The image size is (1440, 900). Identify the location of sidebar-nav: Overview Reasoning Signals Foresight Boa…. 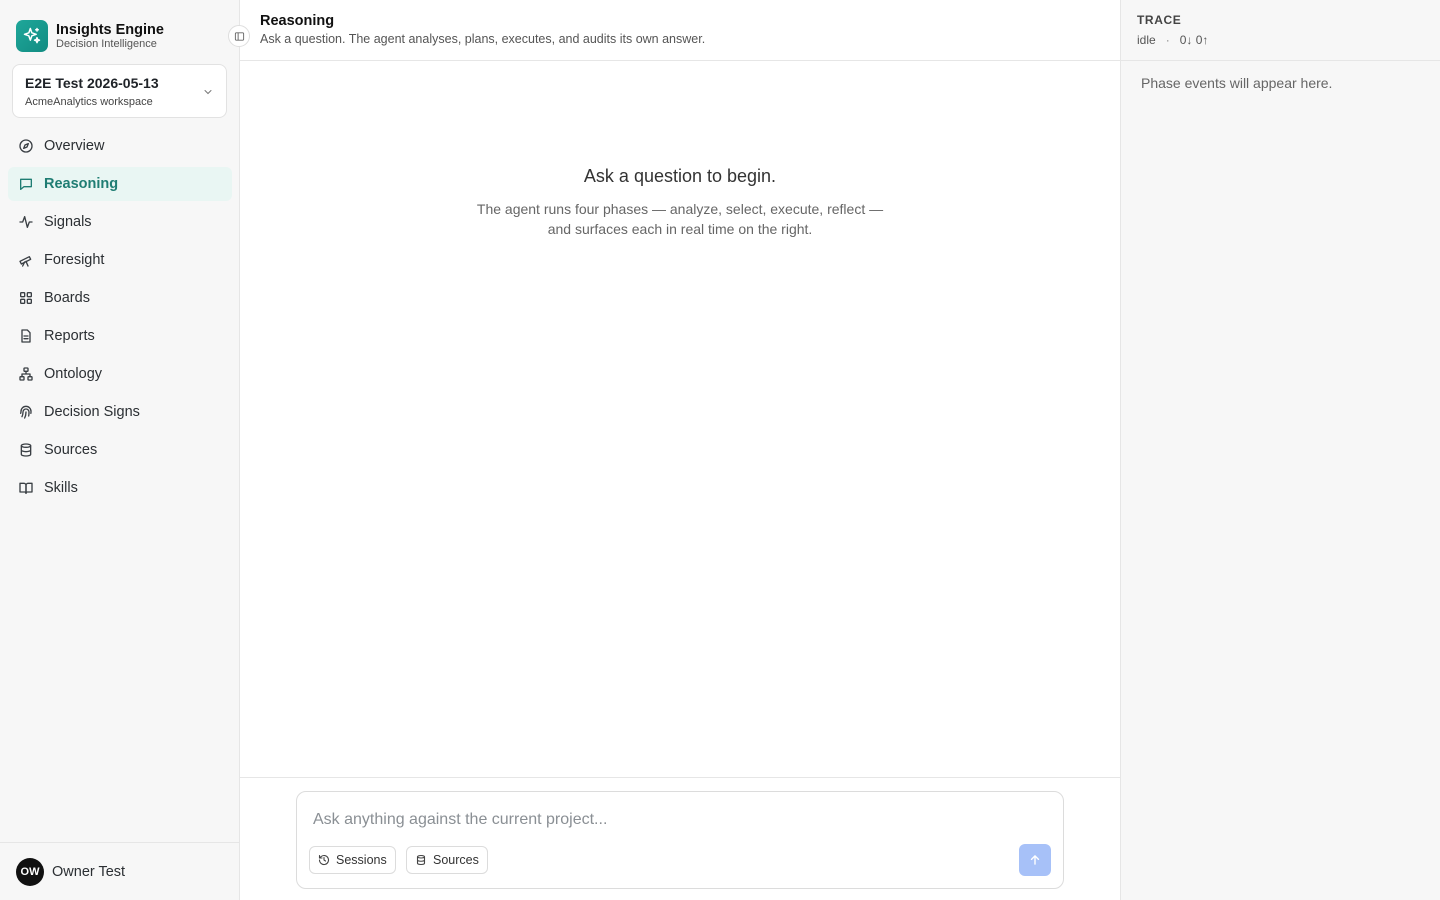
(120, 319).